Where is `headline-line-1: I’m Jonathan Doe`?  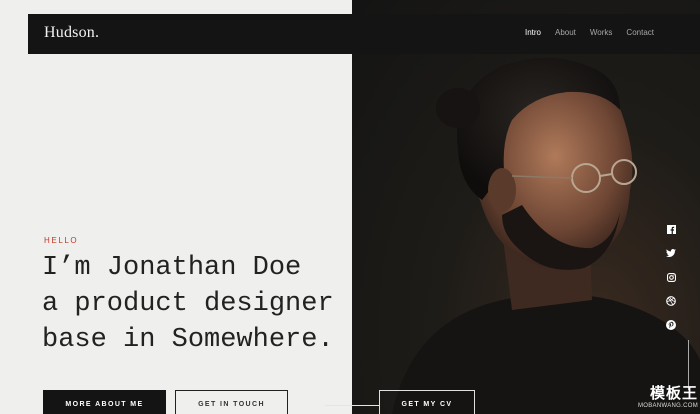
headline-line-1: I’m Jonathan Doe is located at coordinates (172, 268).